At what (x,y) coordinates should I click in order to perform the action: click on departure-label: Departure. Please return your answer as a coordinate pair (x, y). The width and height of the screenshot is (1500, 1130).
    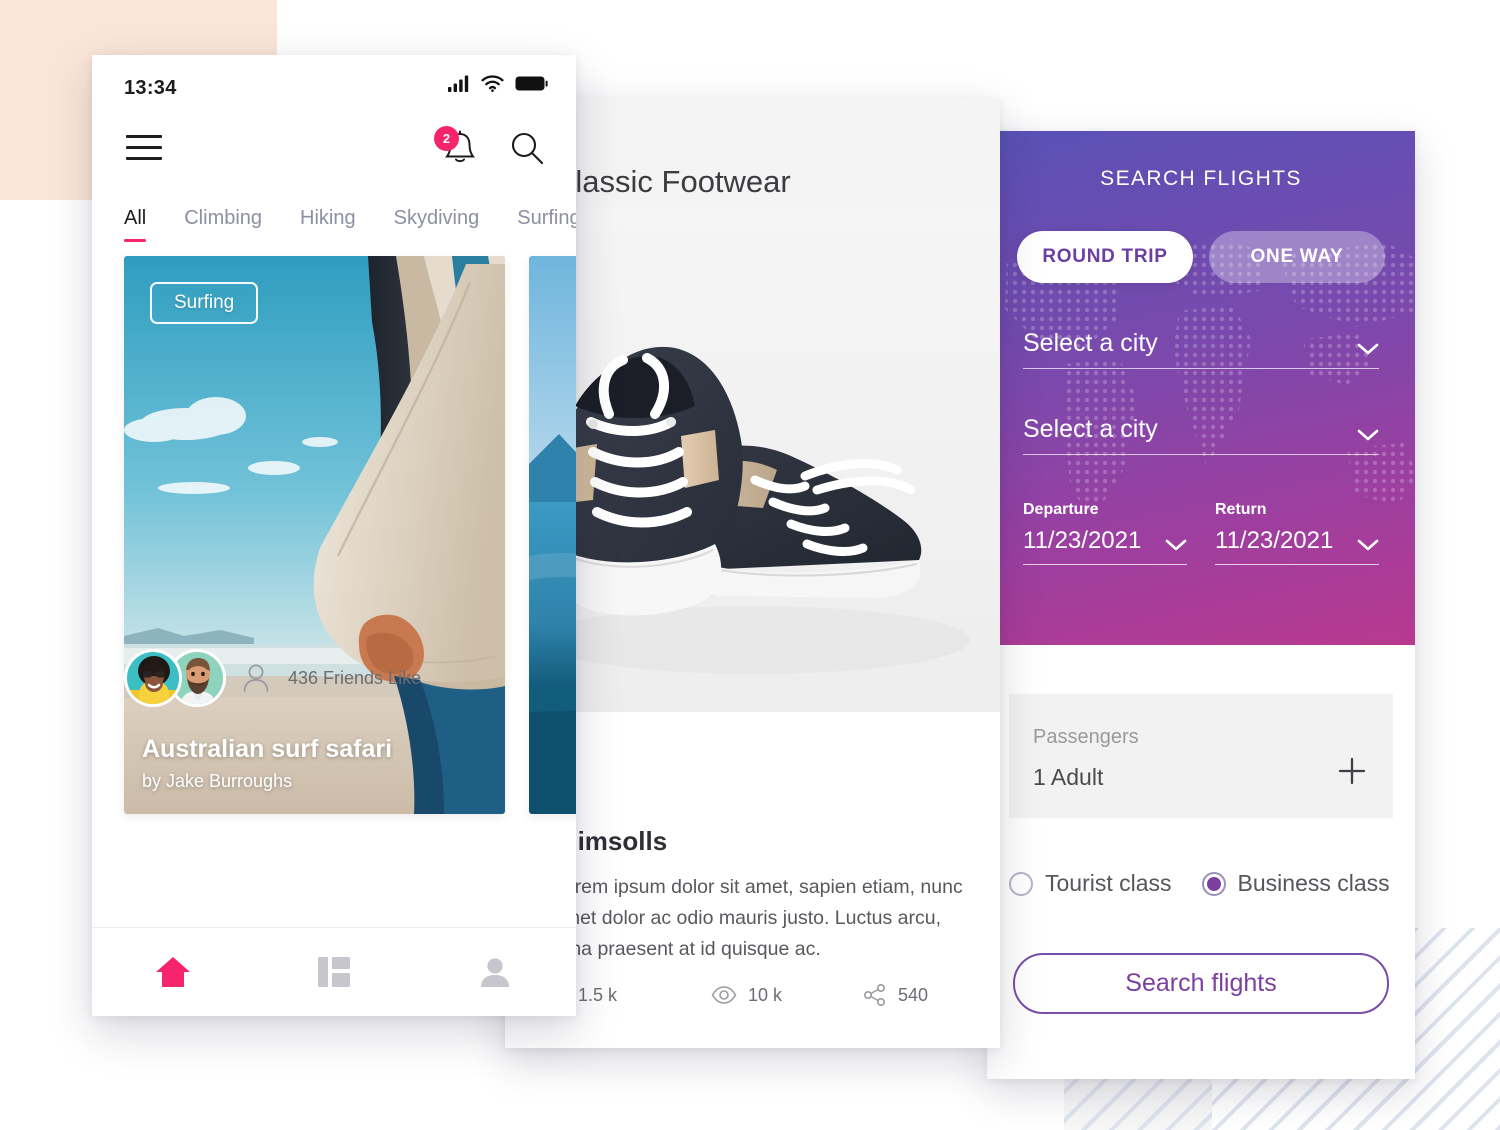
    Looking at the image, I should click on (1061, 509).